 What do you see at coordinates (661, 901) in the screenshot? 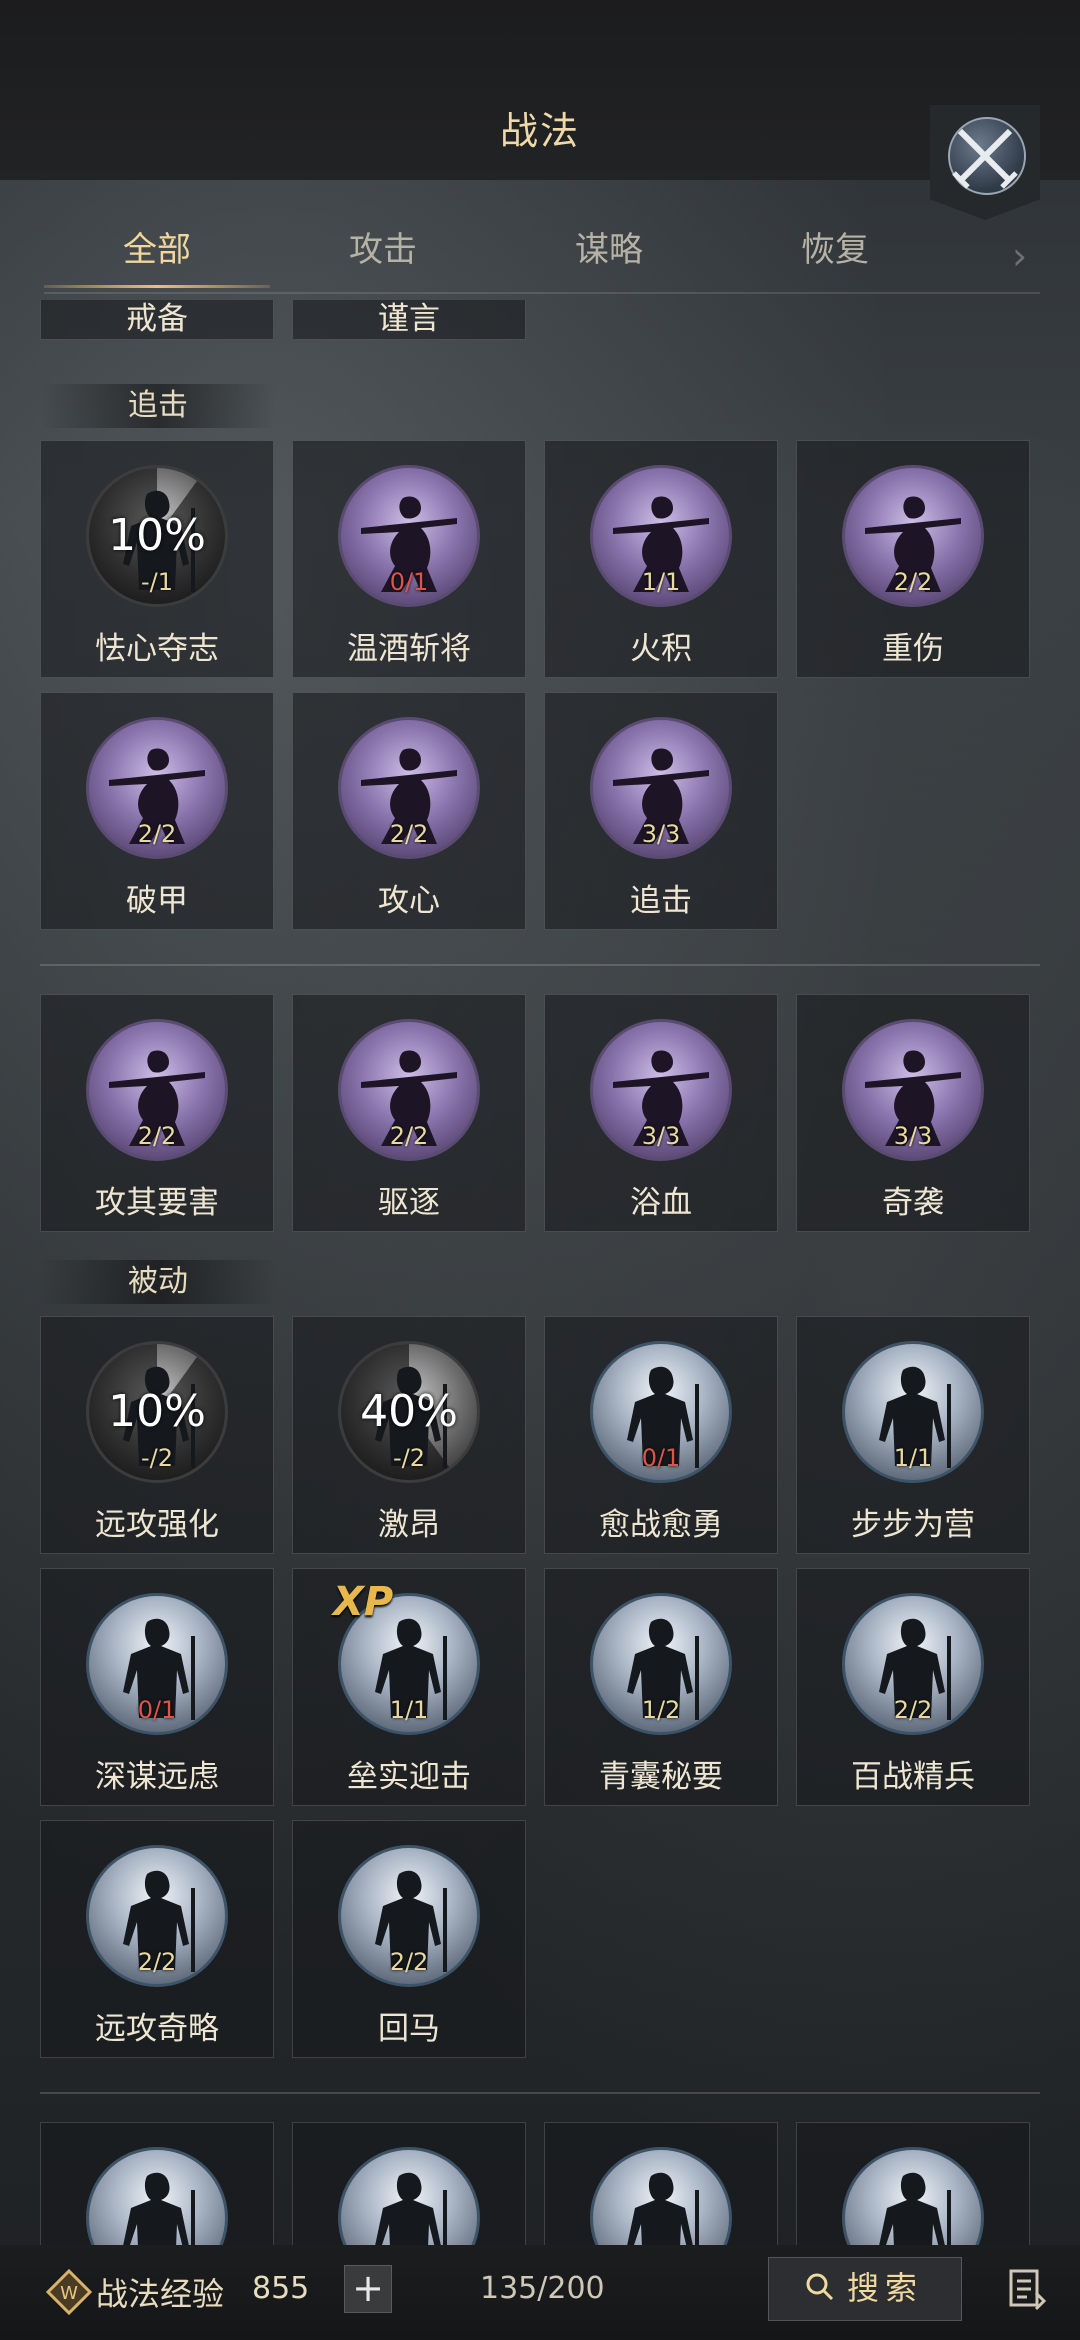
I see `skill-name: 追击` at bounding box center [661, 901].